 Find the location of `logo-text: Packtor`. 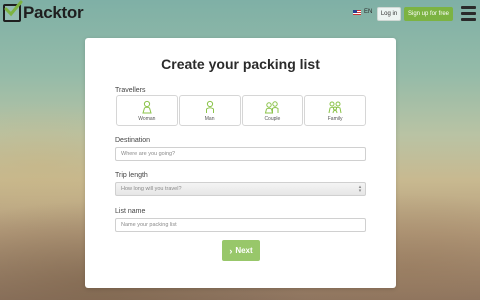

logo-text: Packtor is located at coordinates (53, 12).